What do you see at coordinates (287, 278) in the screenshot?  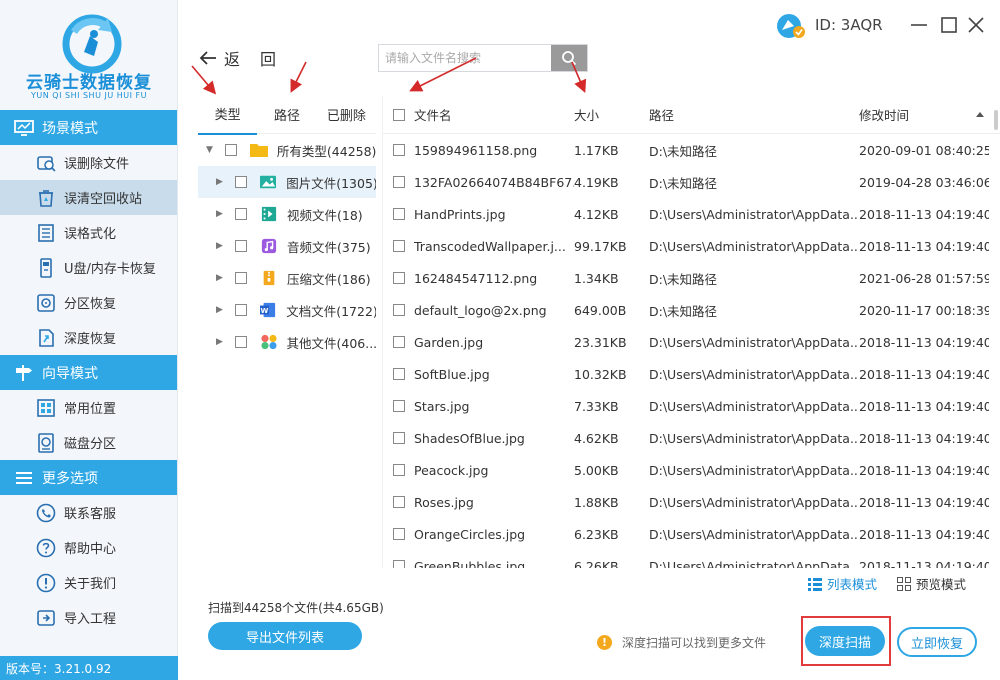 I see `tree-item: ▶ 压缩文件(186)` at bounding box center [287, 278].